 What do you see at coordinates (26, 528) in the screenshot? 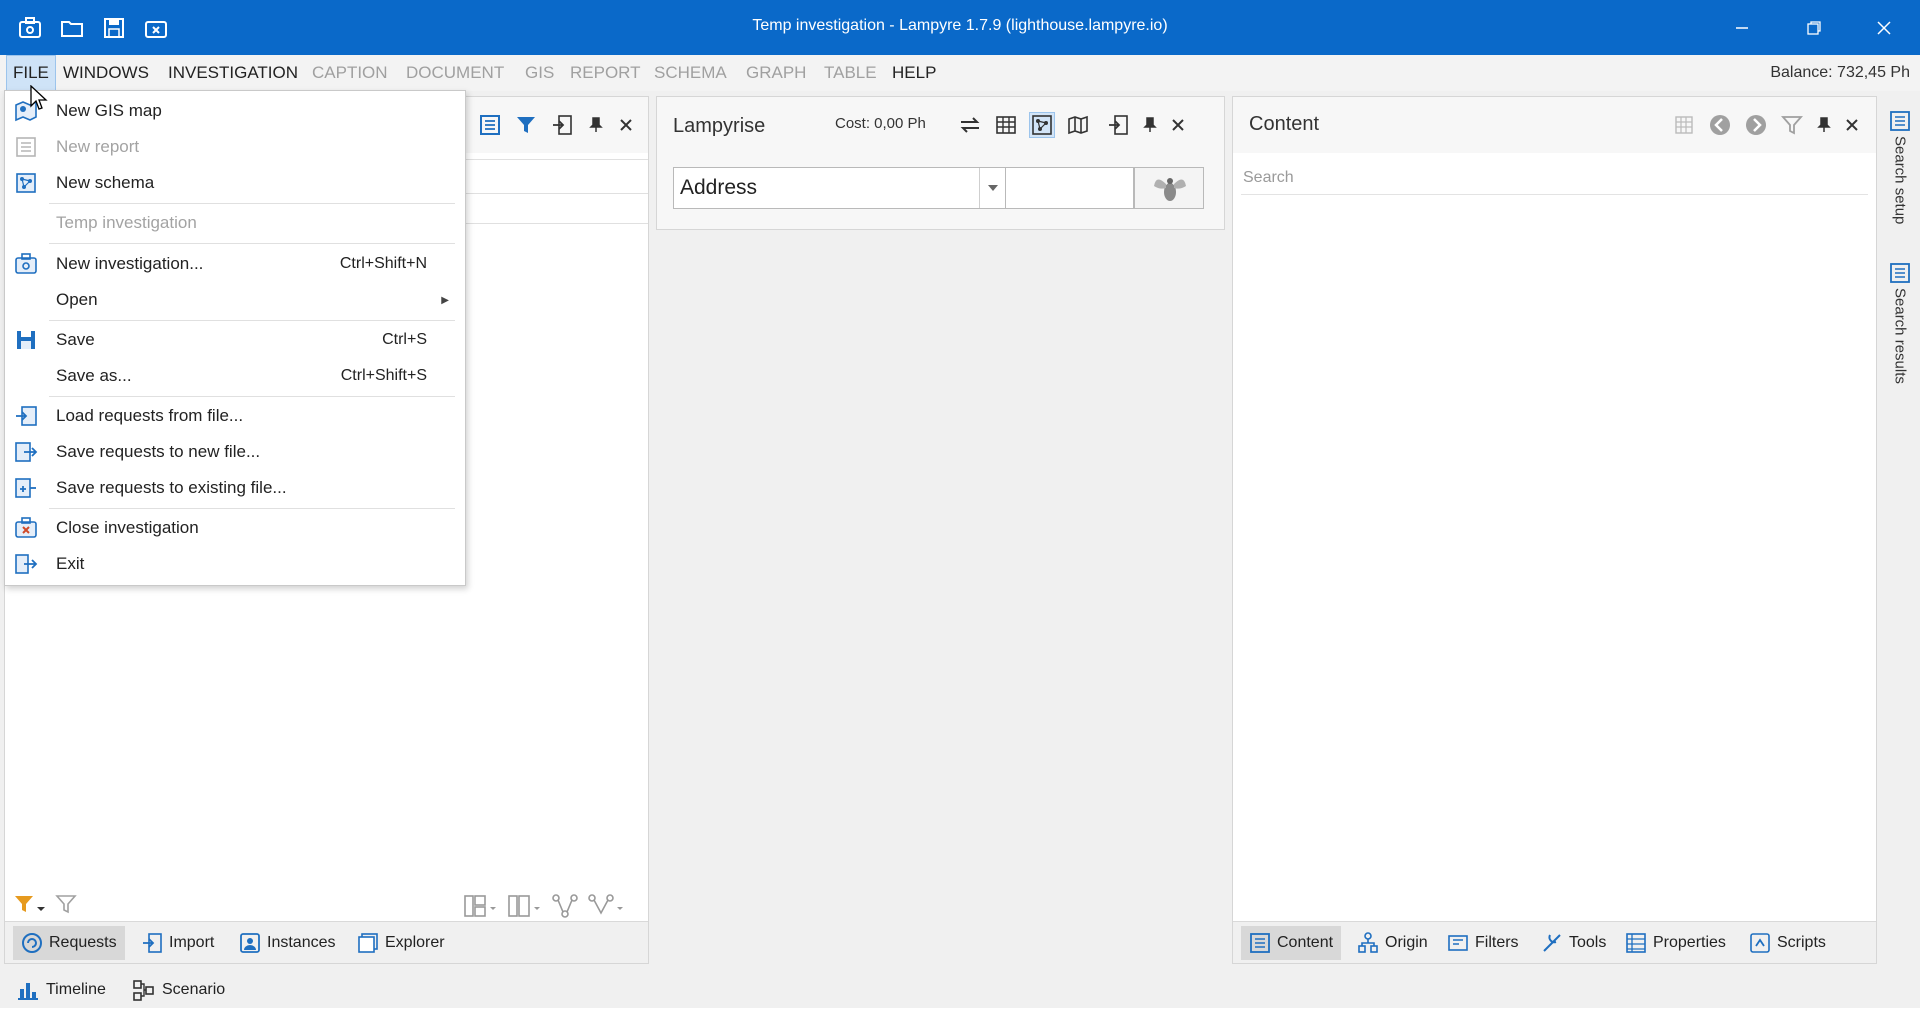
I see `close-investigation-icon` at bounding box center [26, 528].